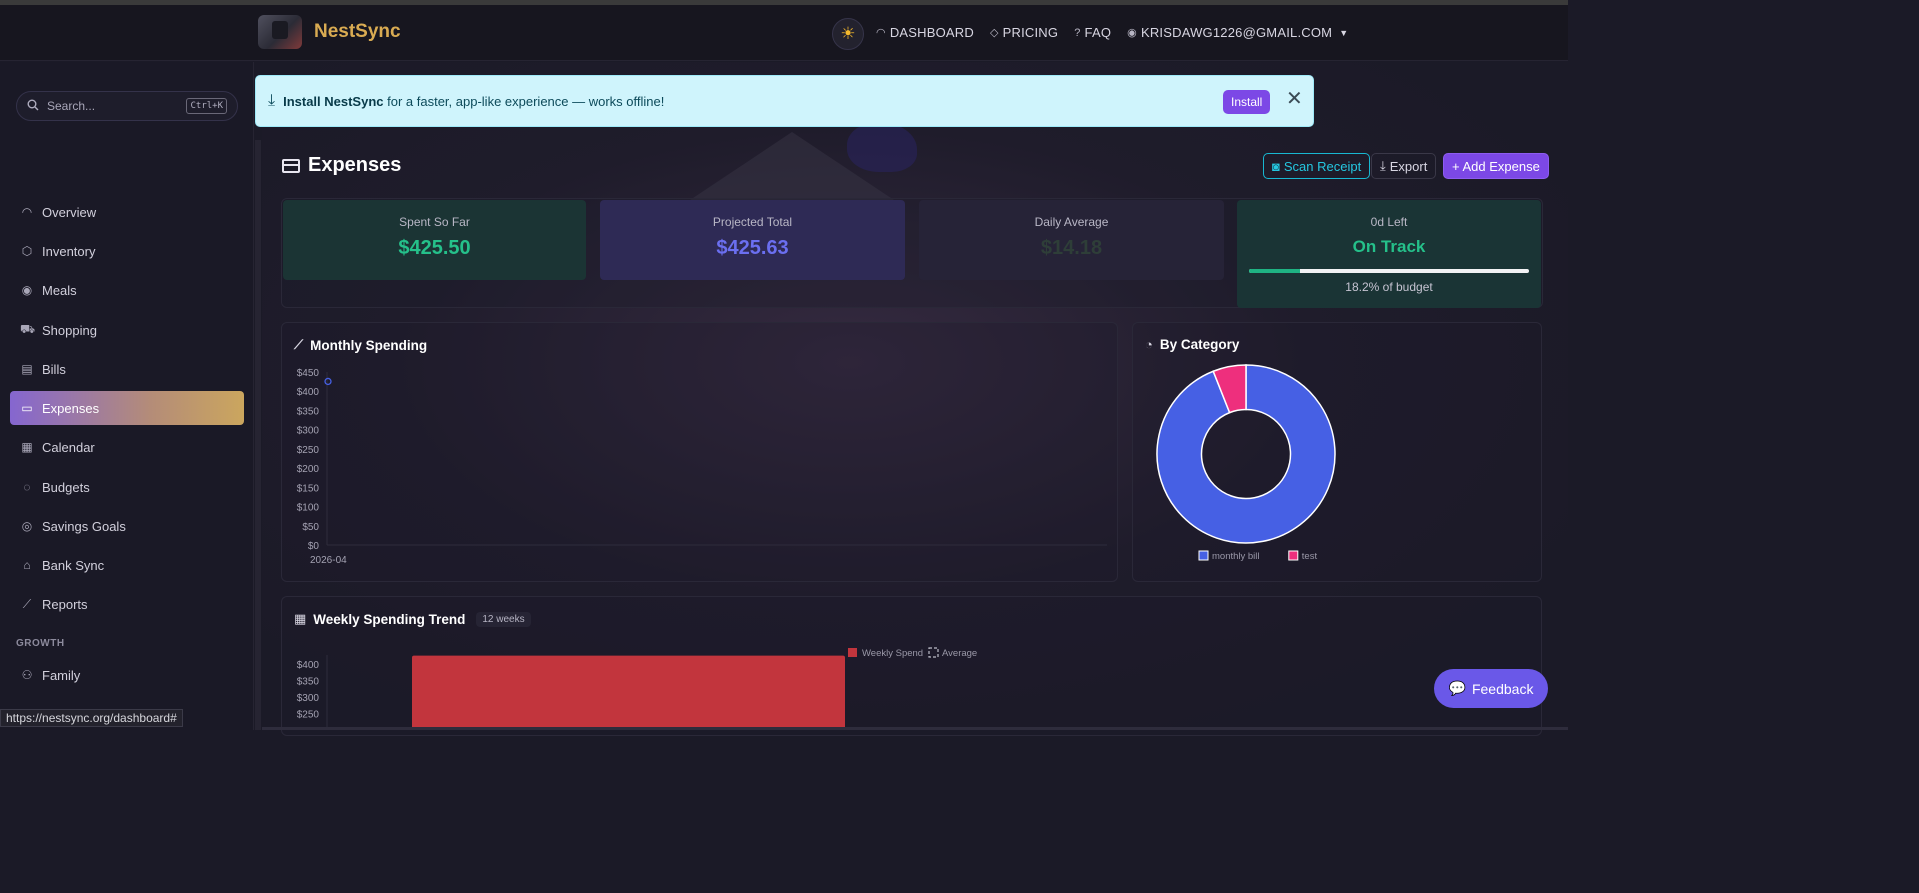  I want to click on panel-title-text: Weekly Spending Trend, so click(389, 619).